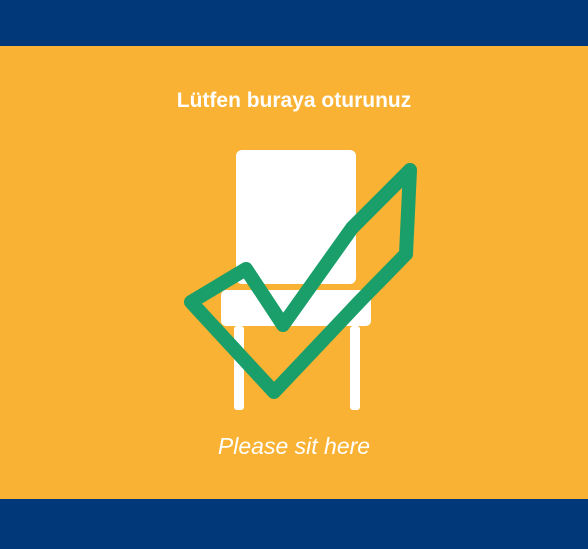 The width and height of the screenshot is (588, 549). What do you see at coordinates (294, 524) in the screenshot?
I see `bottom-band` at bounding box center [294, 524].